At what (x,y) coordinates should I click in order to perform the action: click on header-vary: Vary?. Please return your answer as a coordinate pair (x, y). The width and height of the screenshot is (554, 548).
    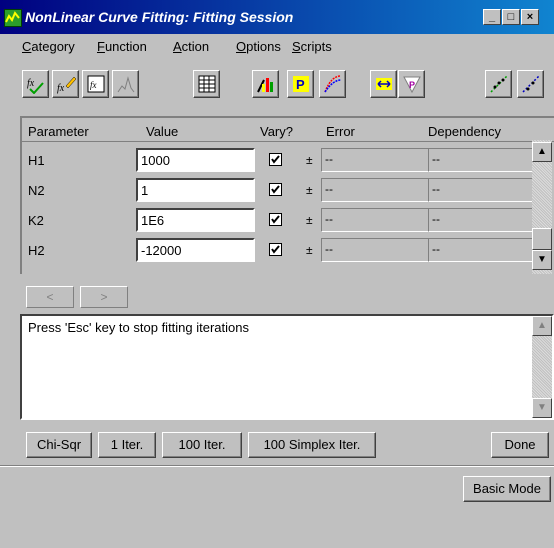
    Looking at the image, I should click on (276, 131).